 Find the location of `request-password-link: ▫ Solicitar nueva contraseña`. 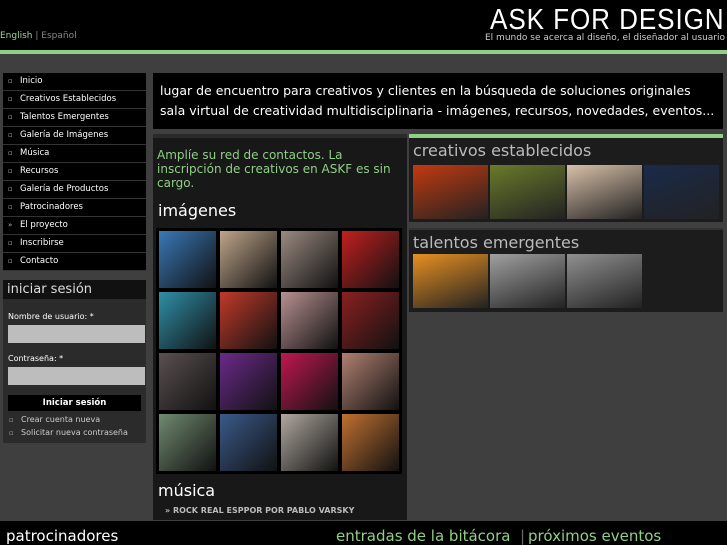

request-password-link: ▫ Solicitar nueva contraseña is located at coordinates (68, 432).